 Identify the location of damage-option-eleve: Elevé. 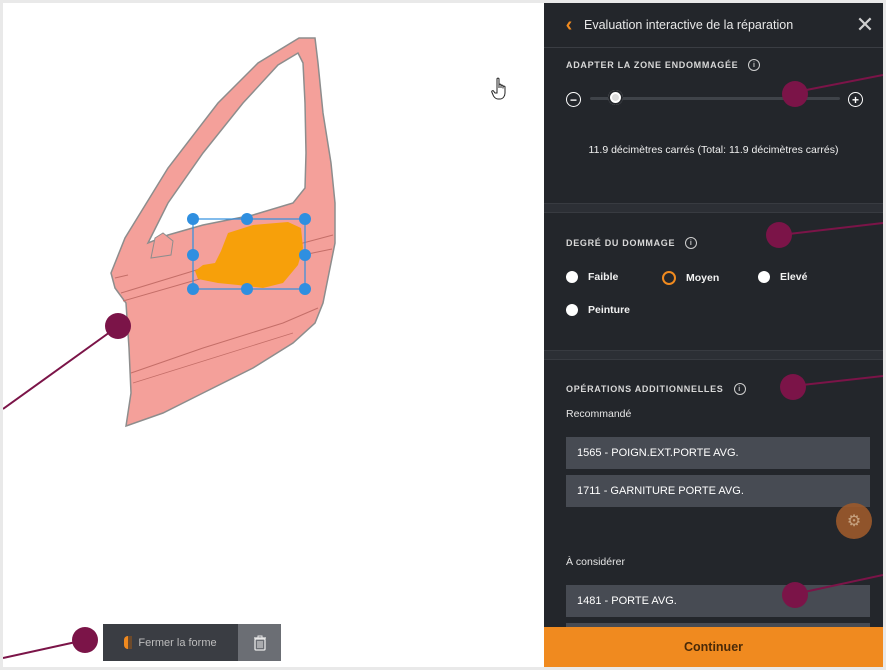
(782, 277).